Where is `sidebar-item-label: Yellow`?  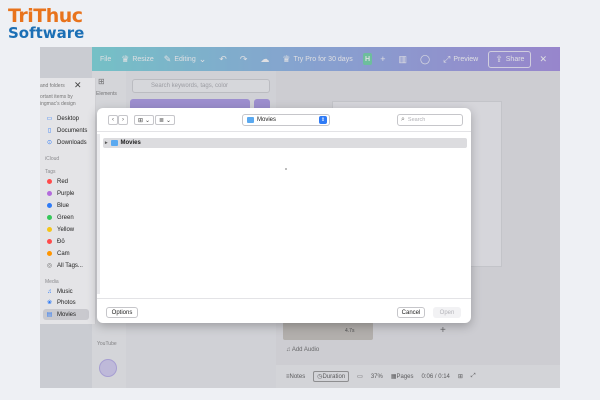
sidebar-item-label: Yellow is located at coordinates (66, 229).